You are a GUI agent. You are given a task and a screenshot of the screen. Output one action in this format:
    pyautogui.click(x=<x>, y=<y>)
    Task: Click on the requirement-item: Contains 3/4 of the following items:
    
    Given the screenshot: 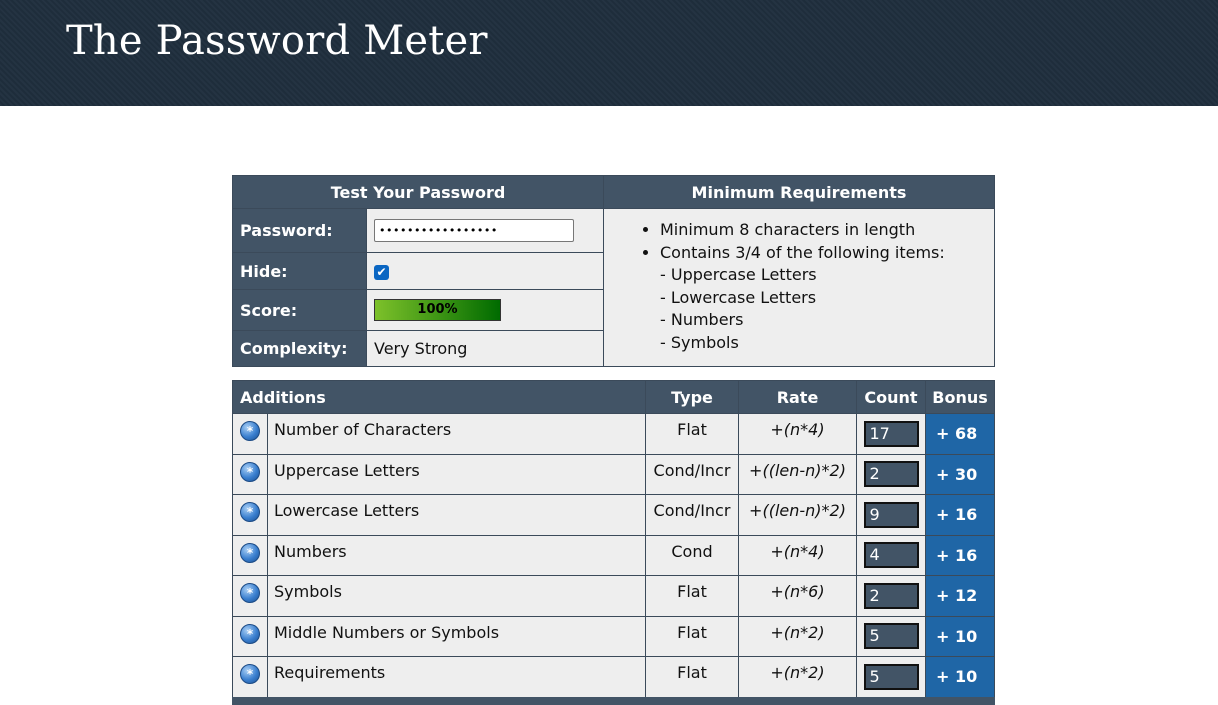 What is the action you would take?
    pyautogui.click(x=821, y=253)
    